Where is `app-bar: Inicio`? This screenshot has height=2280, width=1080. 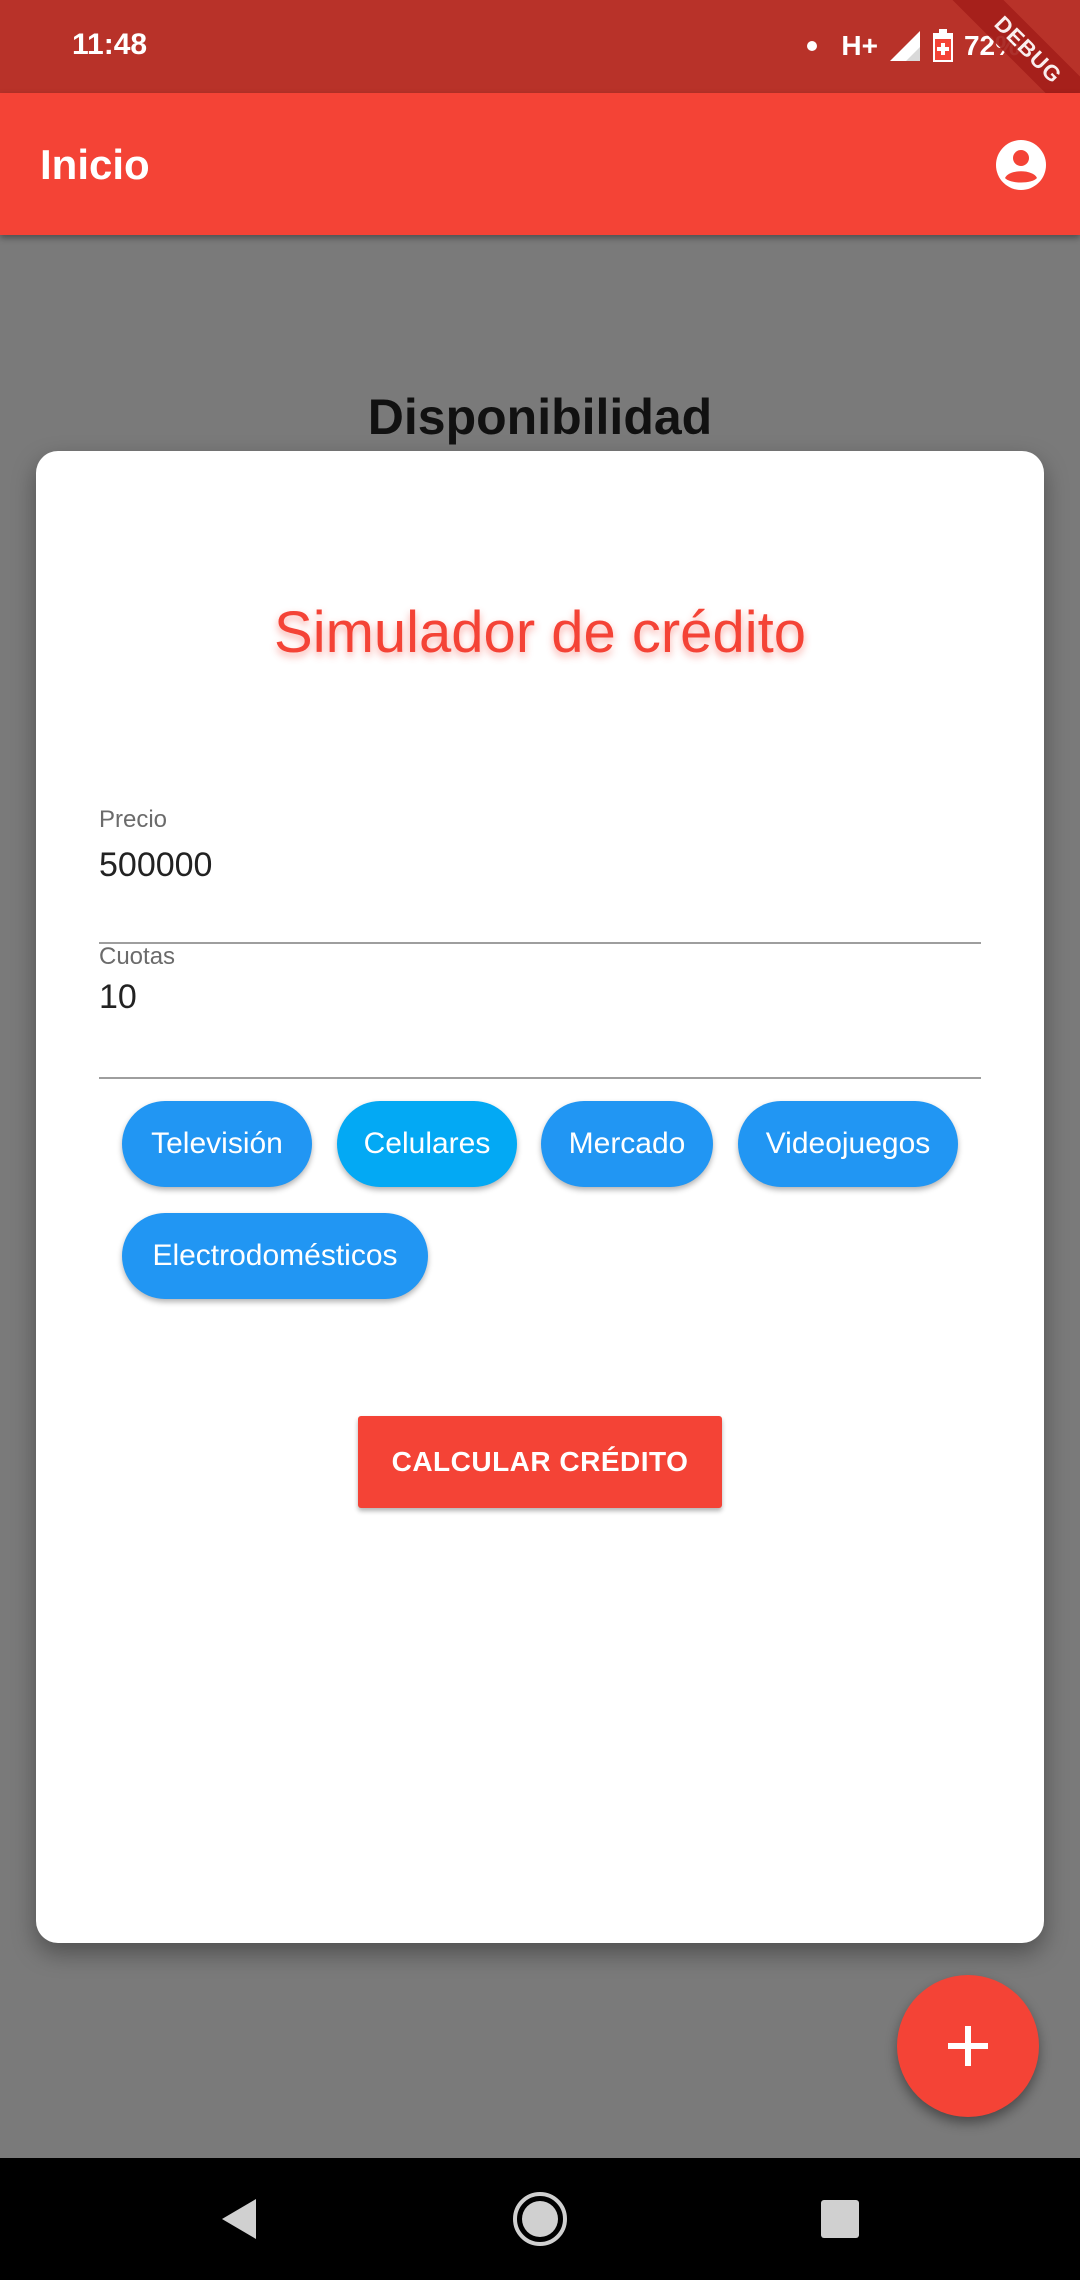 app-bar: Inicio is located at coordinates (540, 164).